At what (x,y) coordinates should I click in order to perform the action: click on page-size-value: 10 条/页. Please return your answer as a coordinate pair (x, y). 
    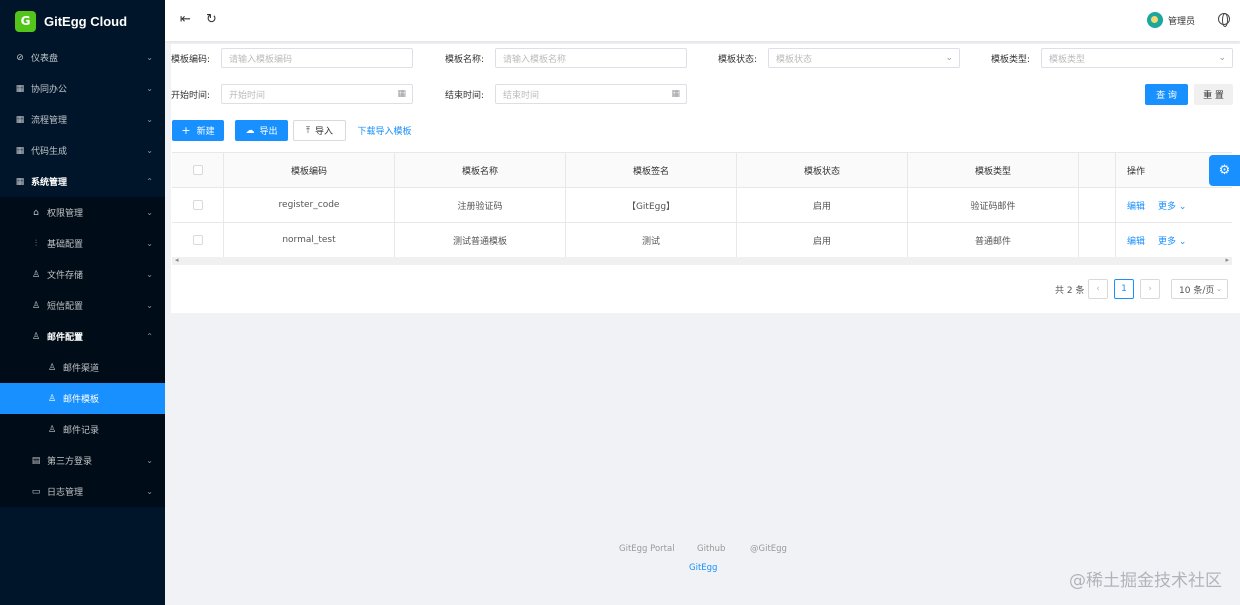
    Looking at the image, I should click on (1197, 290).